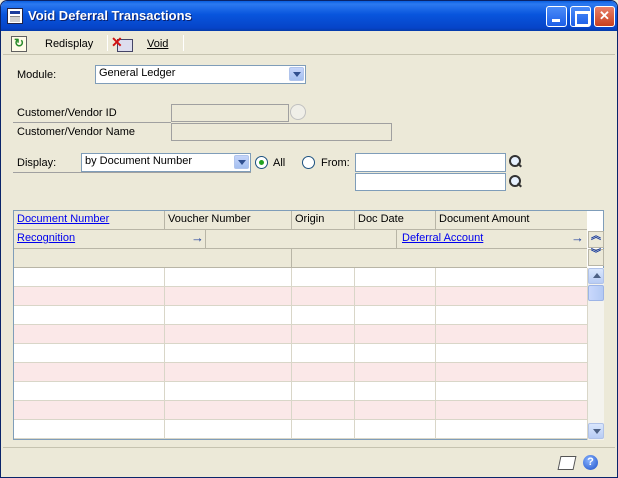 Image resolution: width=618 pixels, height=478 pixels. I want to click on grid-header-row: Recognition Deferral Account, so click(300, 239).